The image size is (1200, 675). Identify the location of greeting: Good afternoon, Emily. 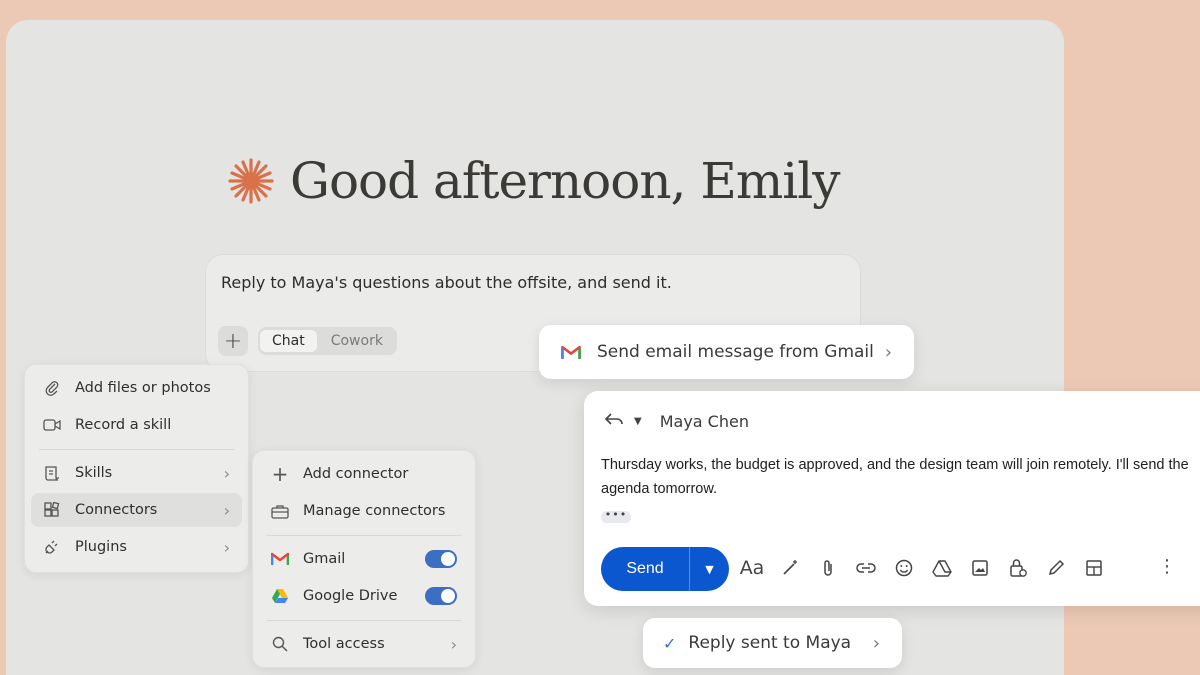
(533, 181).